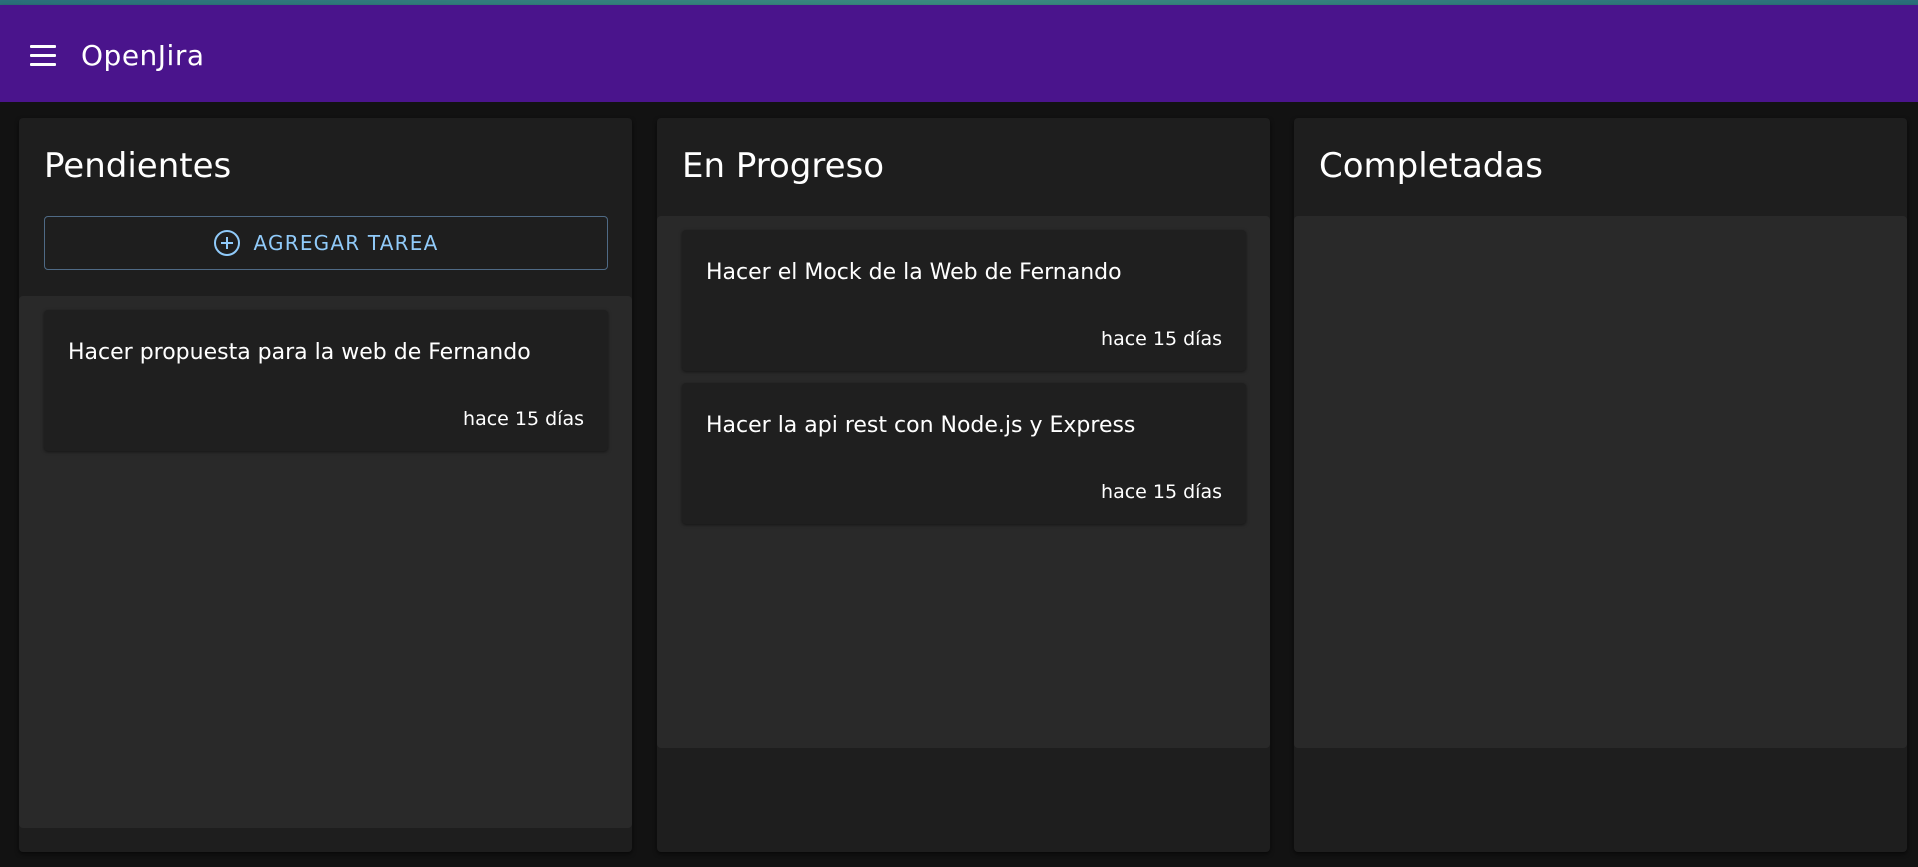 This screenshot has width=1918, height=867. I want to click on column-title: Completadas, so click(1431, 166).